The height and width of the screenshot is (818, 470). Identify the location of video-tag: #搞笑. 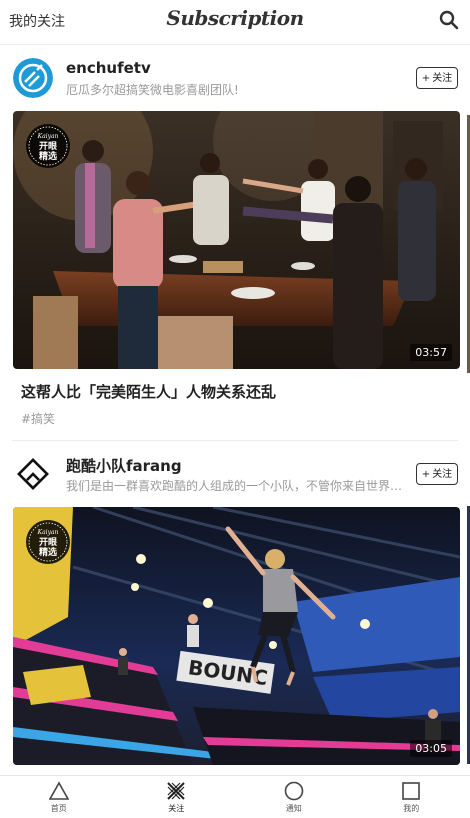
(245, 418).